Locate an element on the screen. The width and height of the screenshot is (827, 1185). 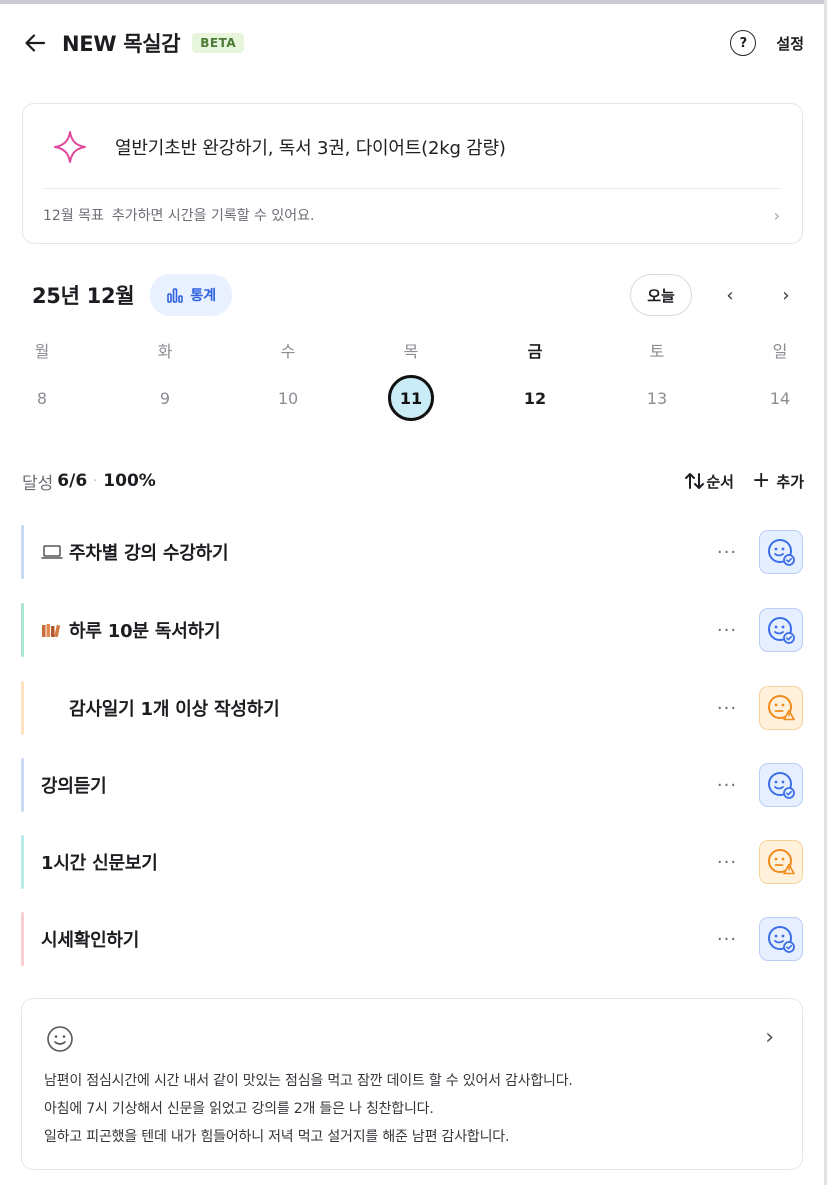
task-label: 하루 10분 독서하기 is located at coordinates (145, 631).